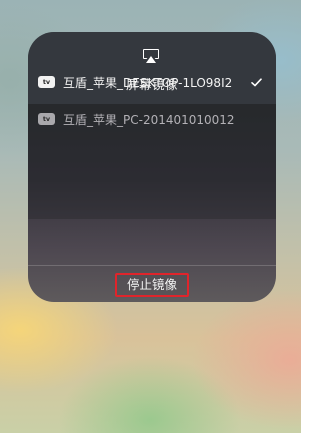  I want to click on device-name: 互盾_苹果_DESKTOP-1LO98I2, so click(148, 82).